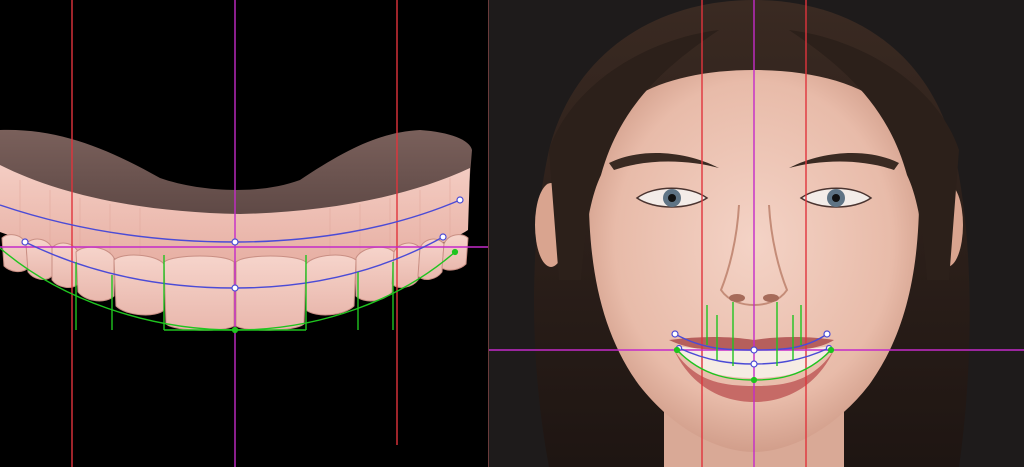 The height and width of the screenshot is (467, 1024). I want to click on tooth-right-central, so click(199, 293).